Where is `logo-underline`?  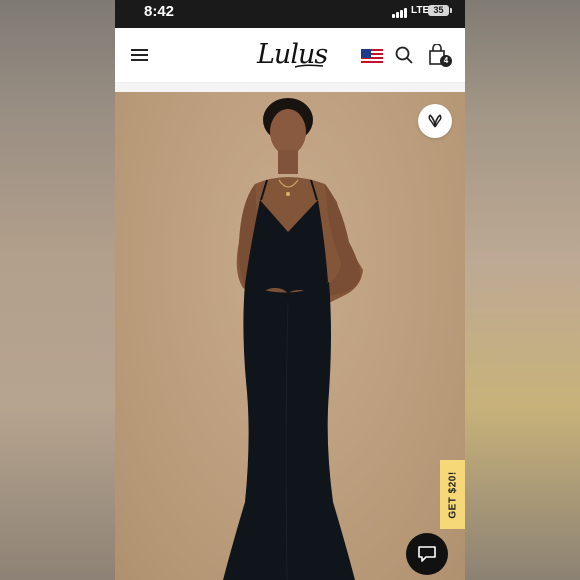 logo-underline is located at coordinates (309, 66).